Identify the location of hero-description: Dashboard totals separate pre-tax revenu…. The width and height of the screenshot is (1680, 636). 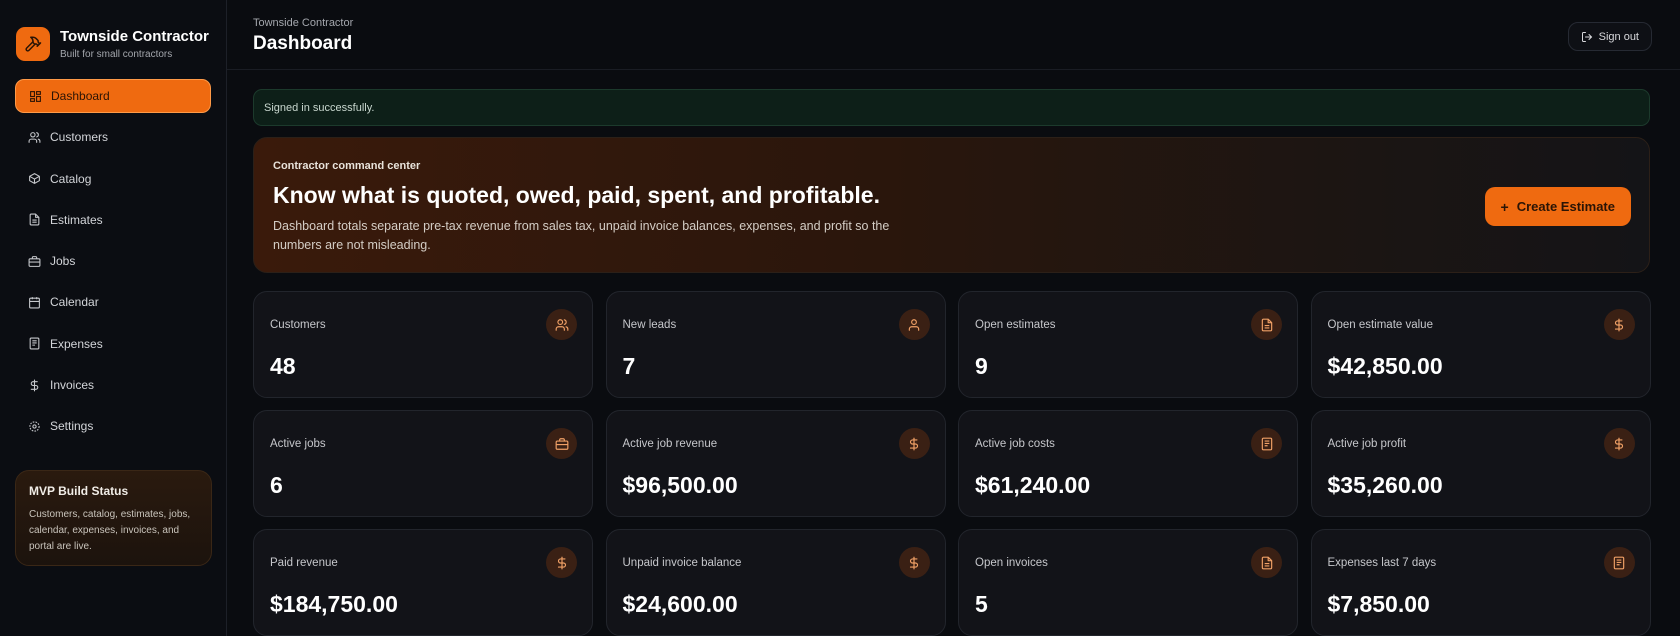
(581, 235).